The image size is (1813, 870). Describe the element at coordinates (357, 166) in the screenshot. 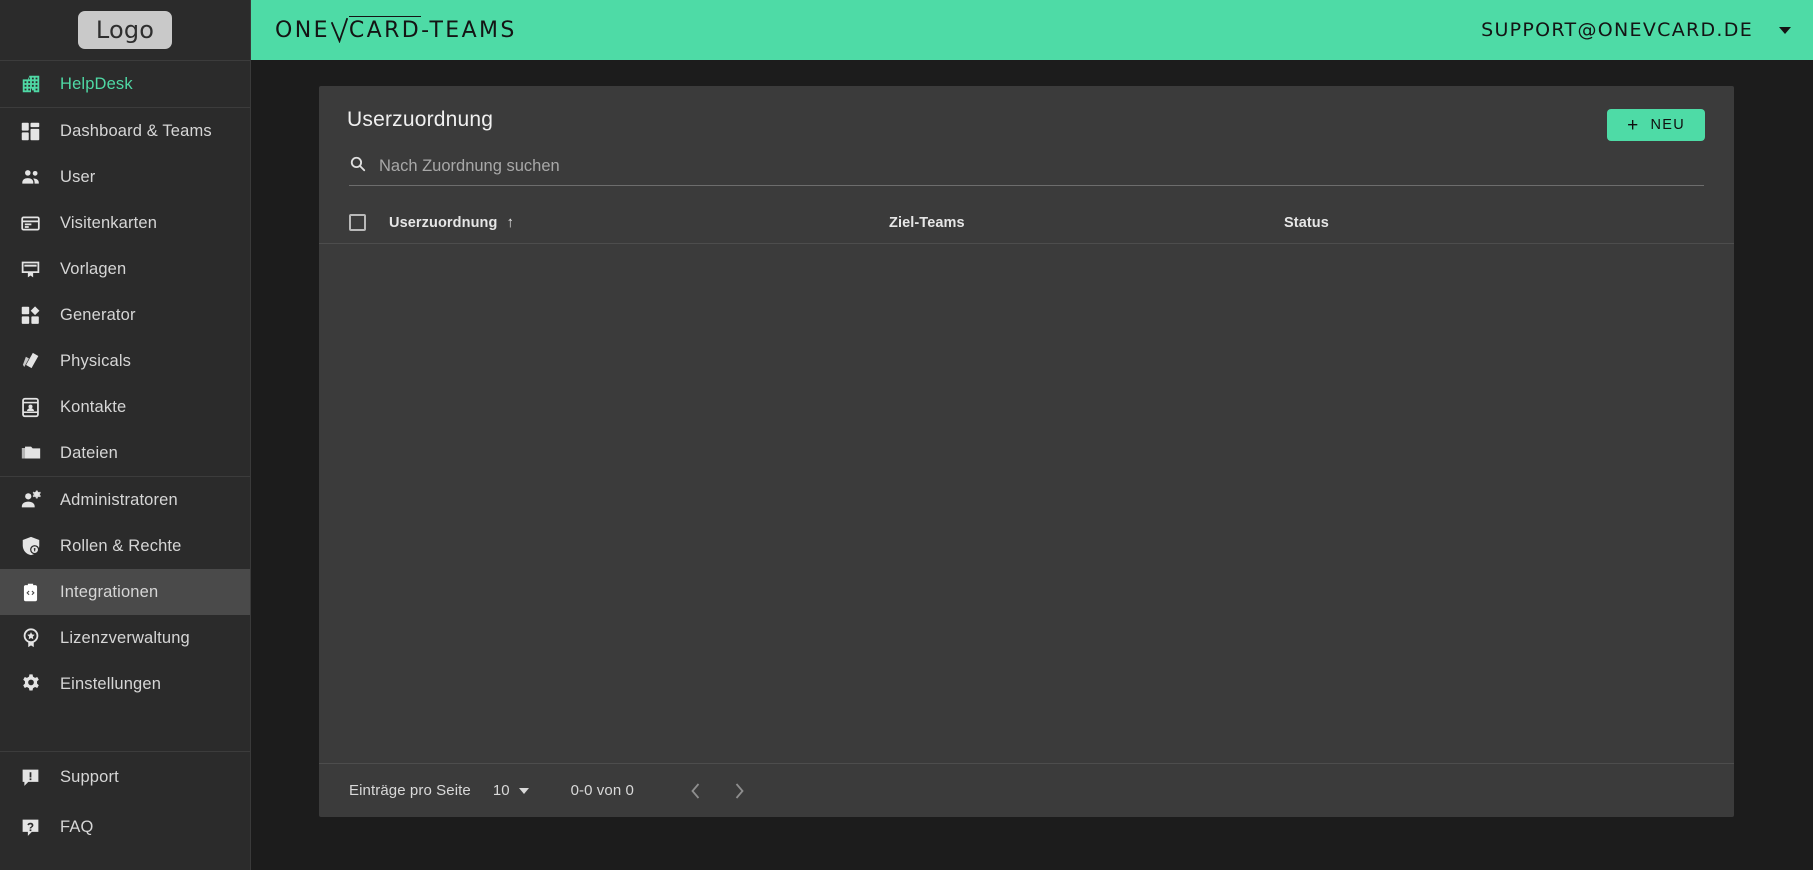

I see `search-icon` at that location.